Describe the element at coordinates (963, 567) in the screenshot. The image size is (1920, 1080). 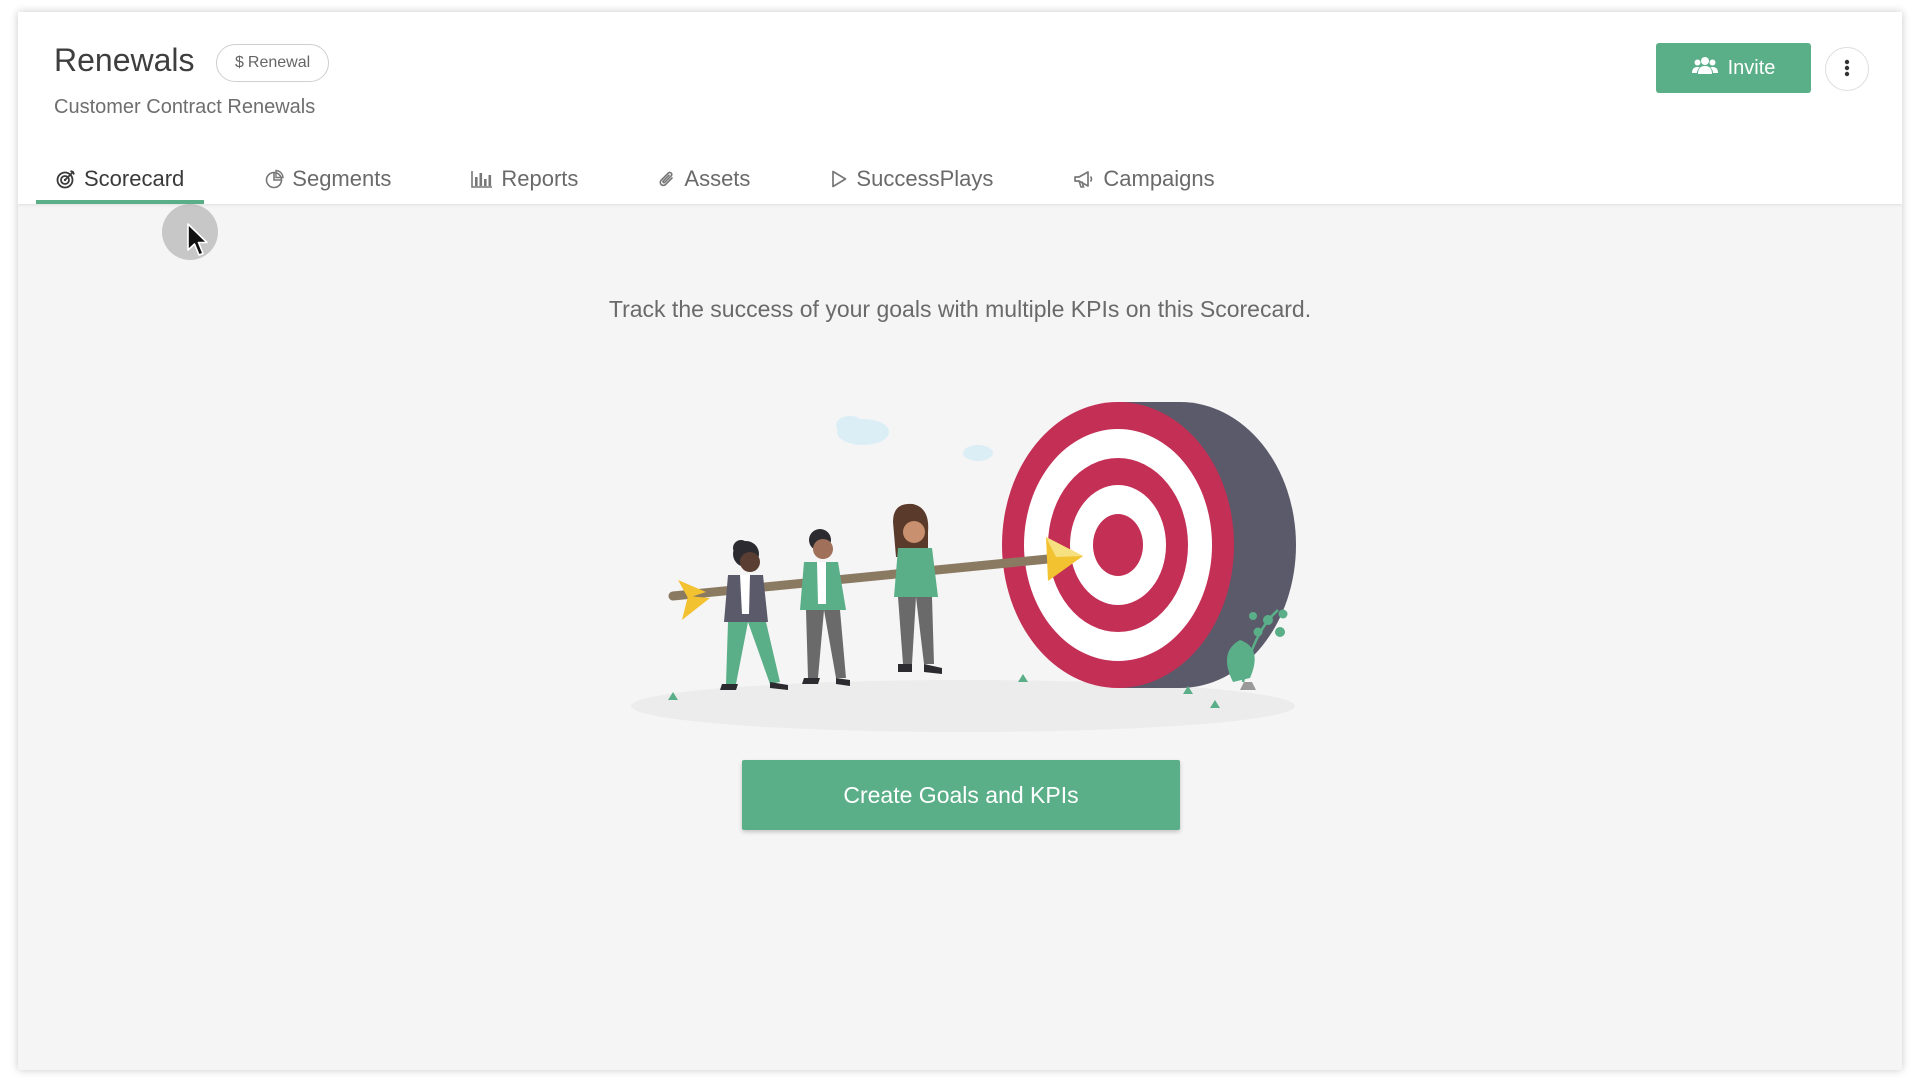
I see `target-teamwork-illustration` at that location.